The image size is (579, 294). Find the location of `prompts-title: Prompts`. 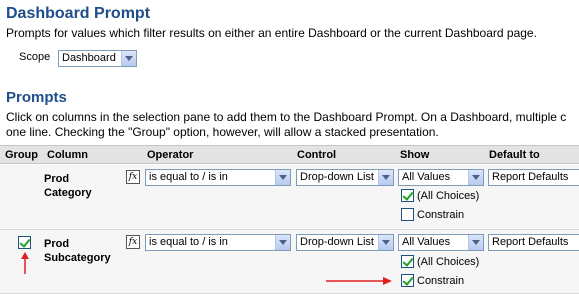

prompts-title: Prompts is located at coordinates (36, 97).